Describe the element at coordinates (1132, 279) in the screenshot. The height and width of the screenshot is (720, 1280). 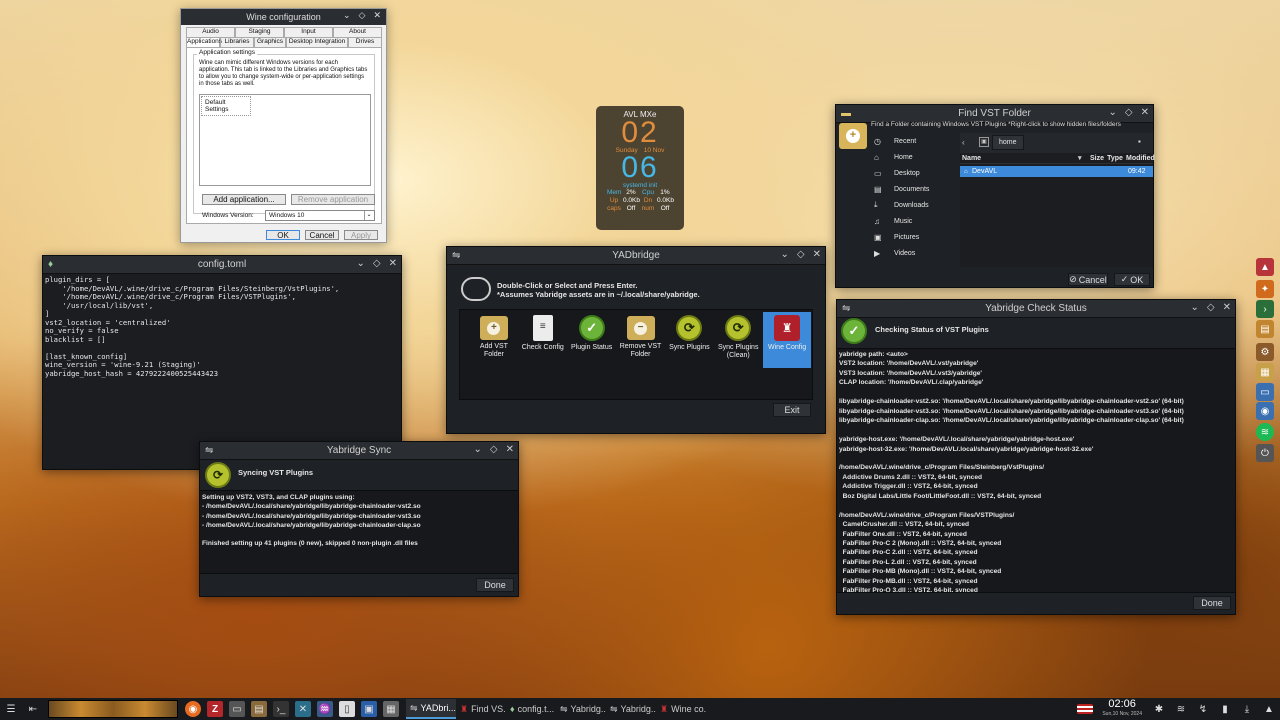
I see `finder-ok-button: ✓ OK` at that location.